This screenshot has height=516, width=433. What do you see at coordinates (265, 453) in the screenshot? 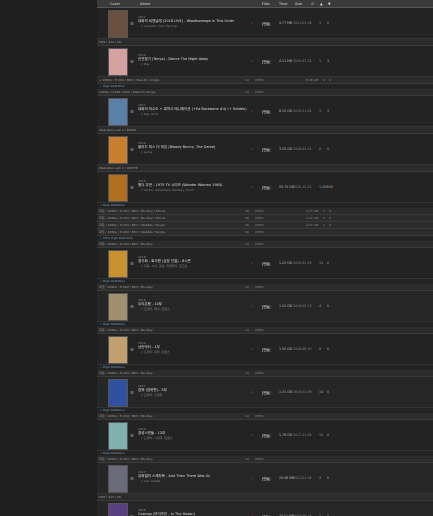
I see `category-heading: • High Definition` at bounding box center [265, 453].